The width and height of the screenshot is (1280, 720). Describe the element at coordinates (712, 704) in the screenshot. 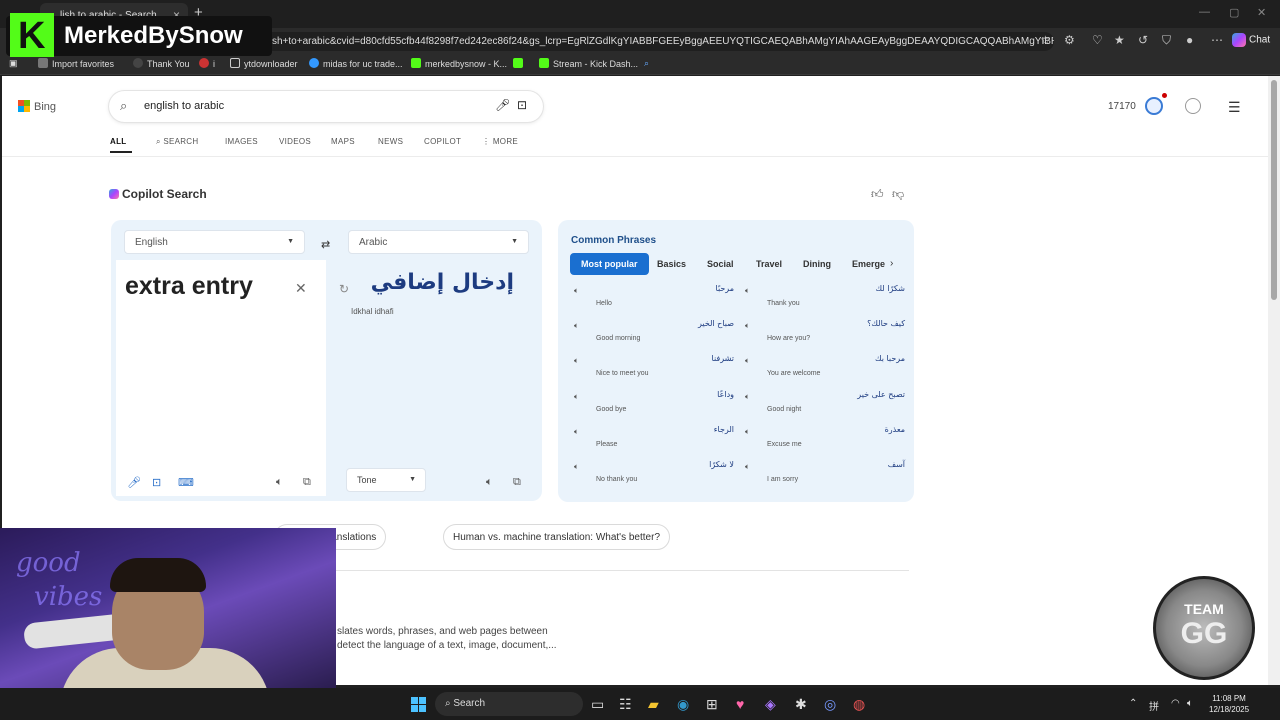

I see `store-icon: ⊞` at that location.